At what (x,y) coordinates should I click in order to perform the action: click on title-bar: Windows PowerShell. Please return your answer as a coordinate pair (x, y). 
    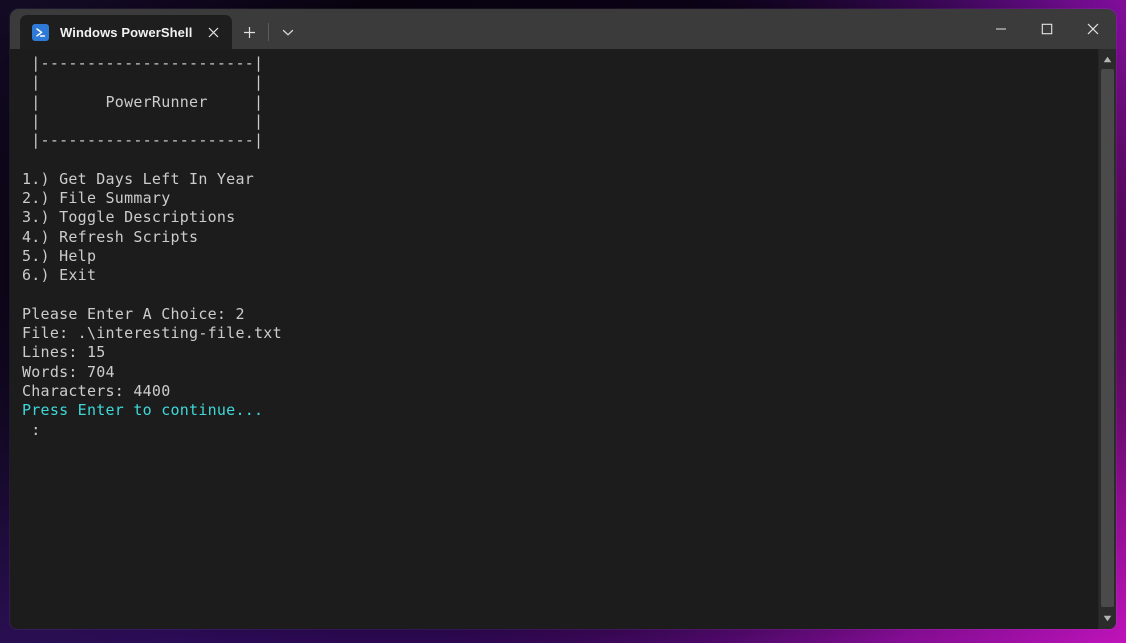
    Looking at the image, I should click on (563, 29).